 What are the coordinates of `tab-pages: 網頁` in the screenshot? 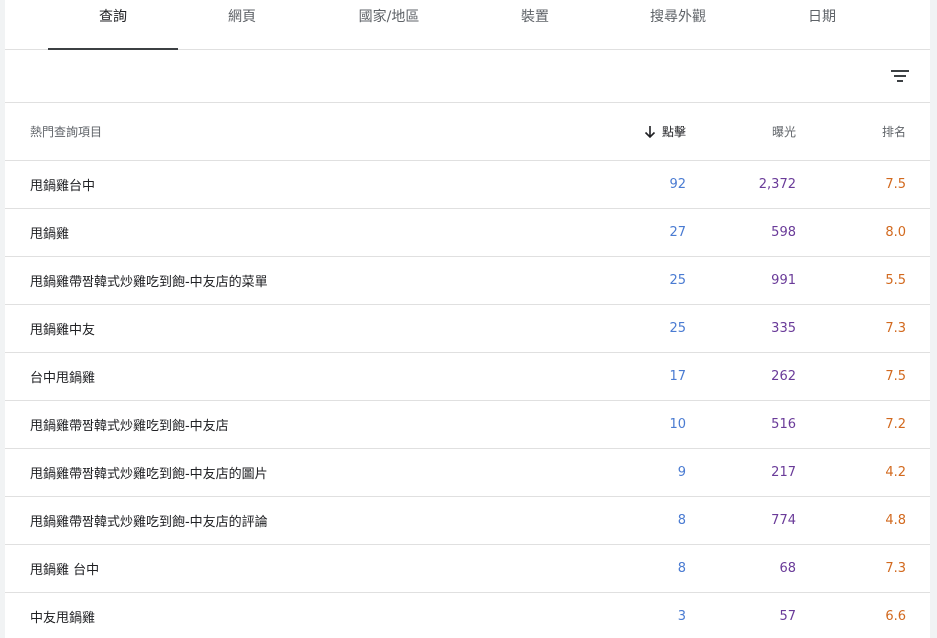 It's located at (242, 24).